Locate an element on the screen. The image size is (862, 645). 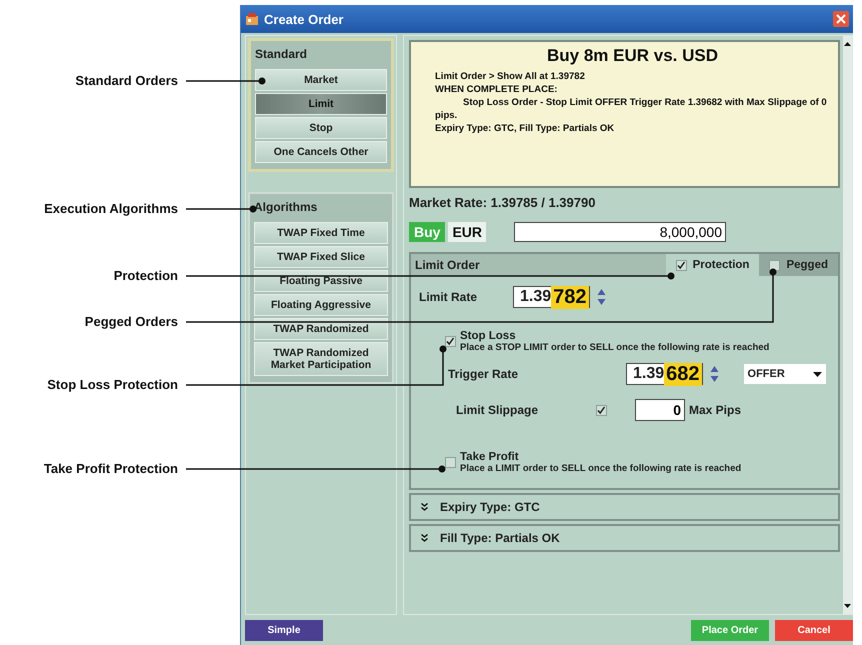
group-title: Algorithms is located at coordinates (286, 207).